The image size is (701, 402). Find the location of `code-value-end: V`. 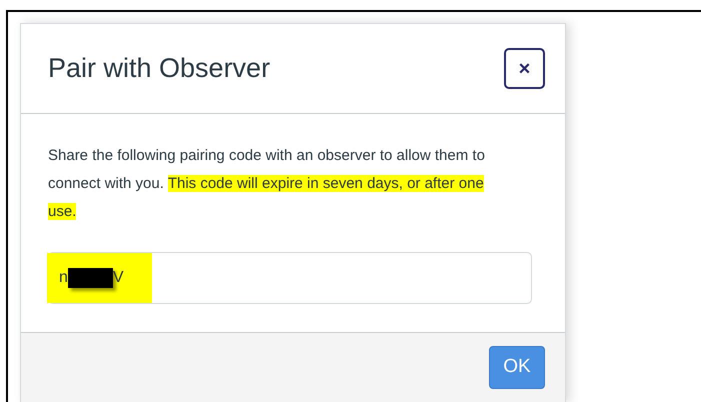

code-value-end: V is located at coordinates (118, 278).